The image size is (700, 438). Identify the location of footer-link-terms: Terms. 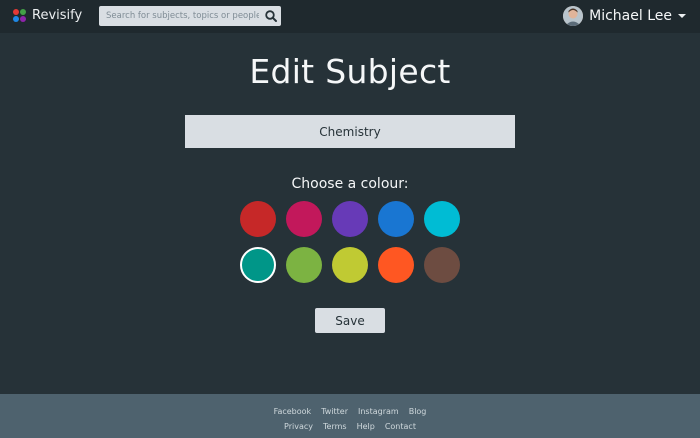
(335, 426).